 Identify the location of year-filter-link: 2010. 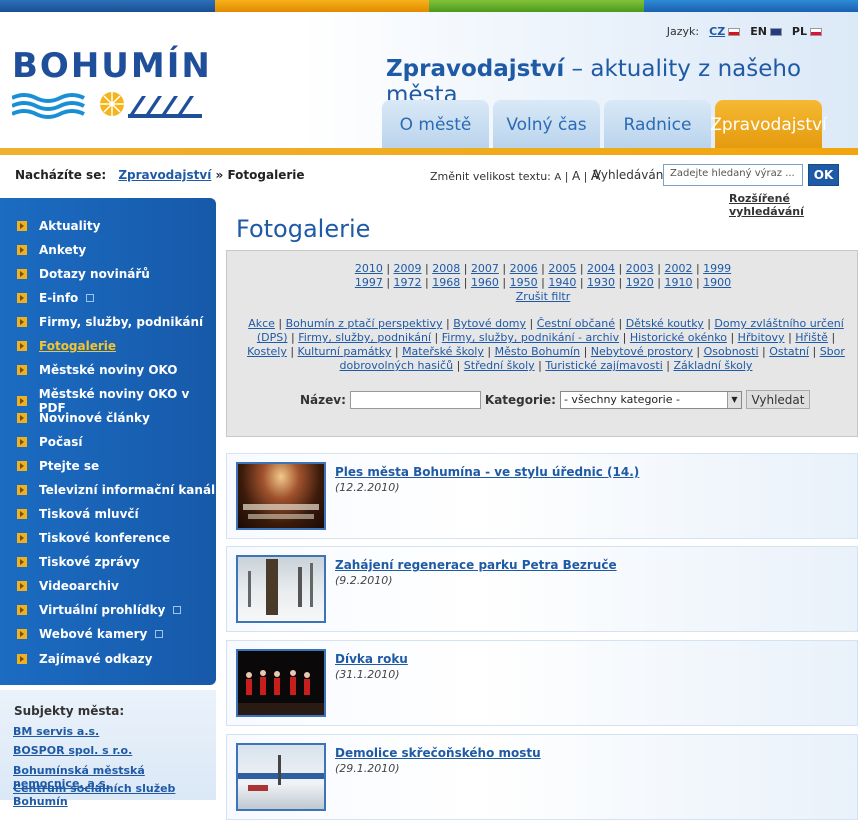
(369, 268).